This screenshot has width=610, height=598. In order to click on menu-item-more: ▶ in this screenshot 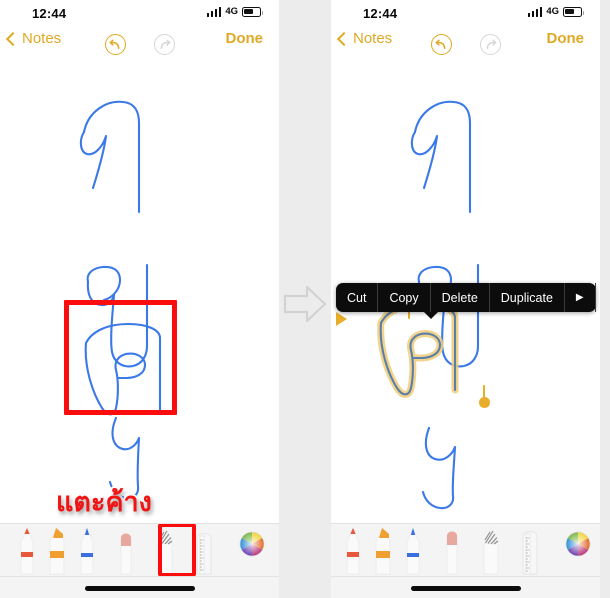, I will do `click(580, 297)`.